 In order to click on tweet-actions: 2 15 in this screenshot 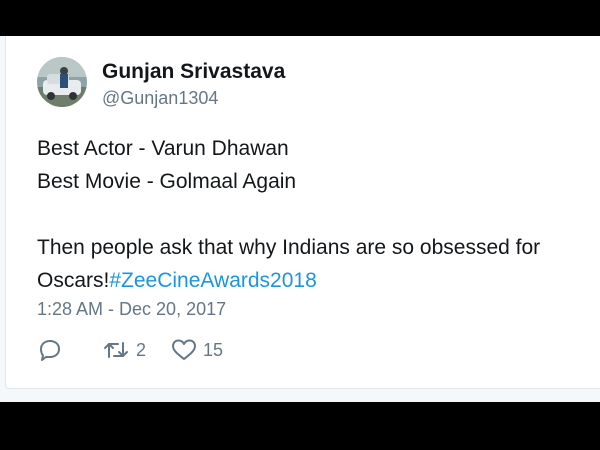, I will do `click(130, 350)`.